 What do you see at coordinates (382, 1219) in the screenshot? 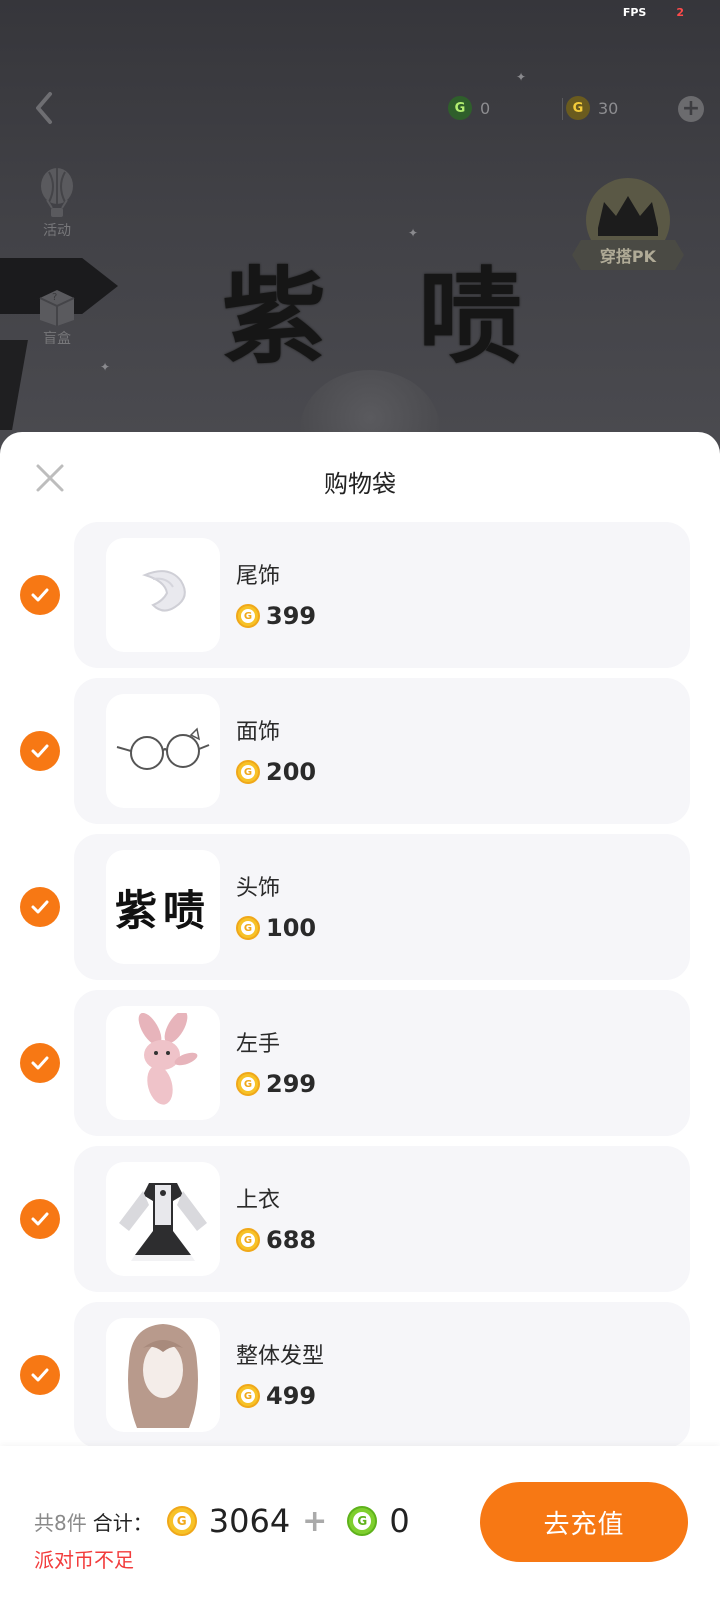
I see `item-card: 上衣 G 688` at bounding box center [382, 1219].